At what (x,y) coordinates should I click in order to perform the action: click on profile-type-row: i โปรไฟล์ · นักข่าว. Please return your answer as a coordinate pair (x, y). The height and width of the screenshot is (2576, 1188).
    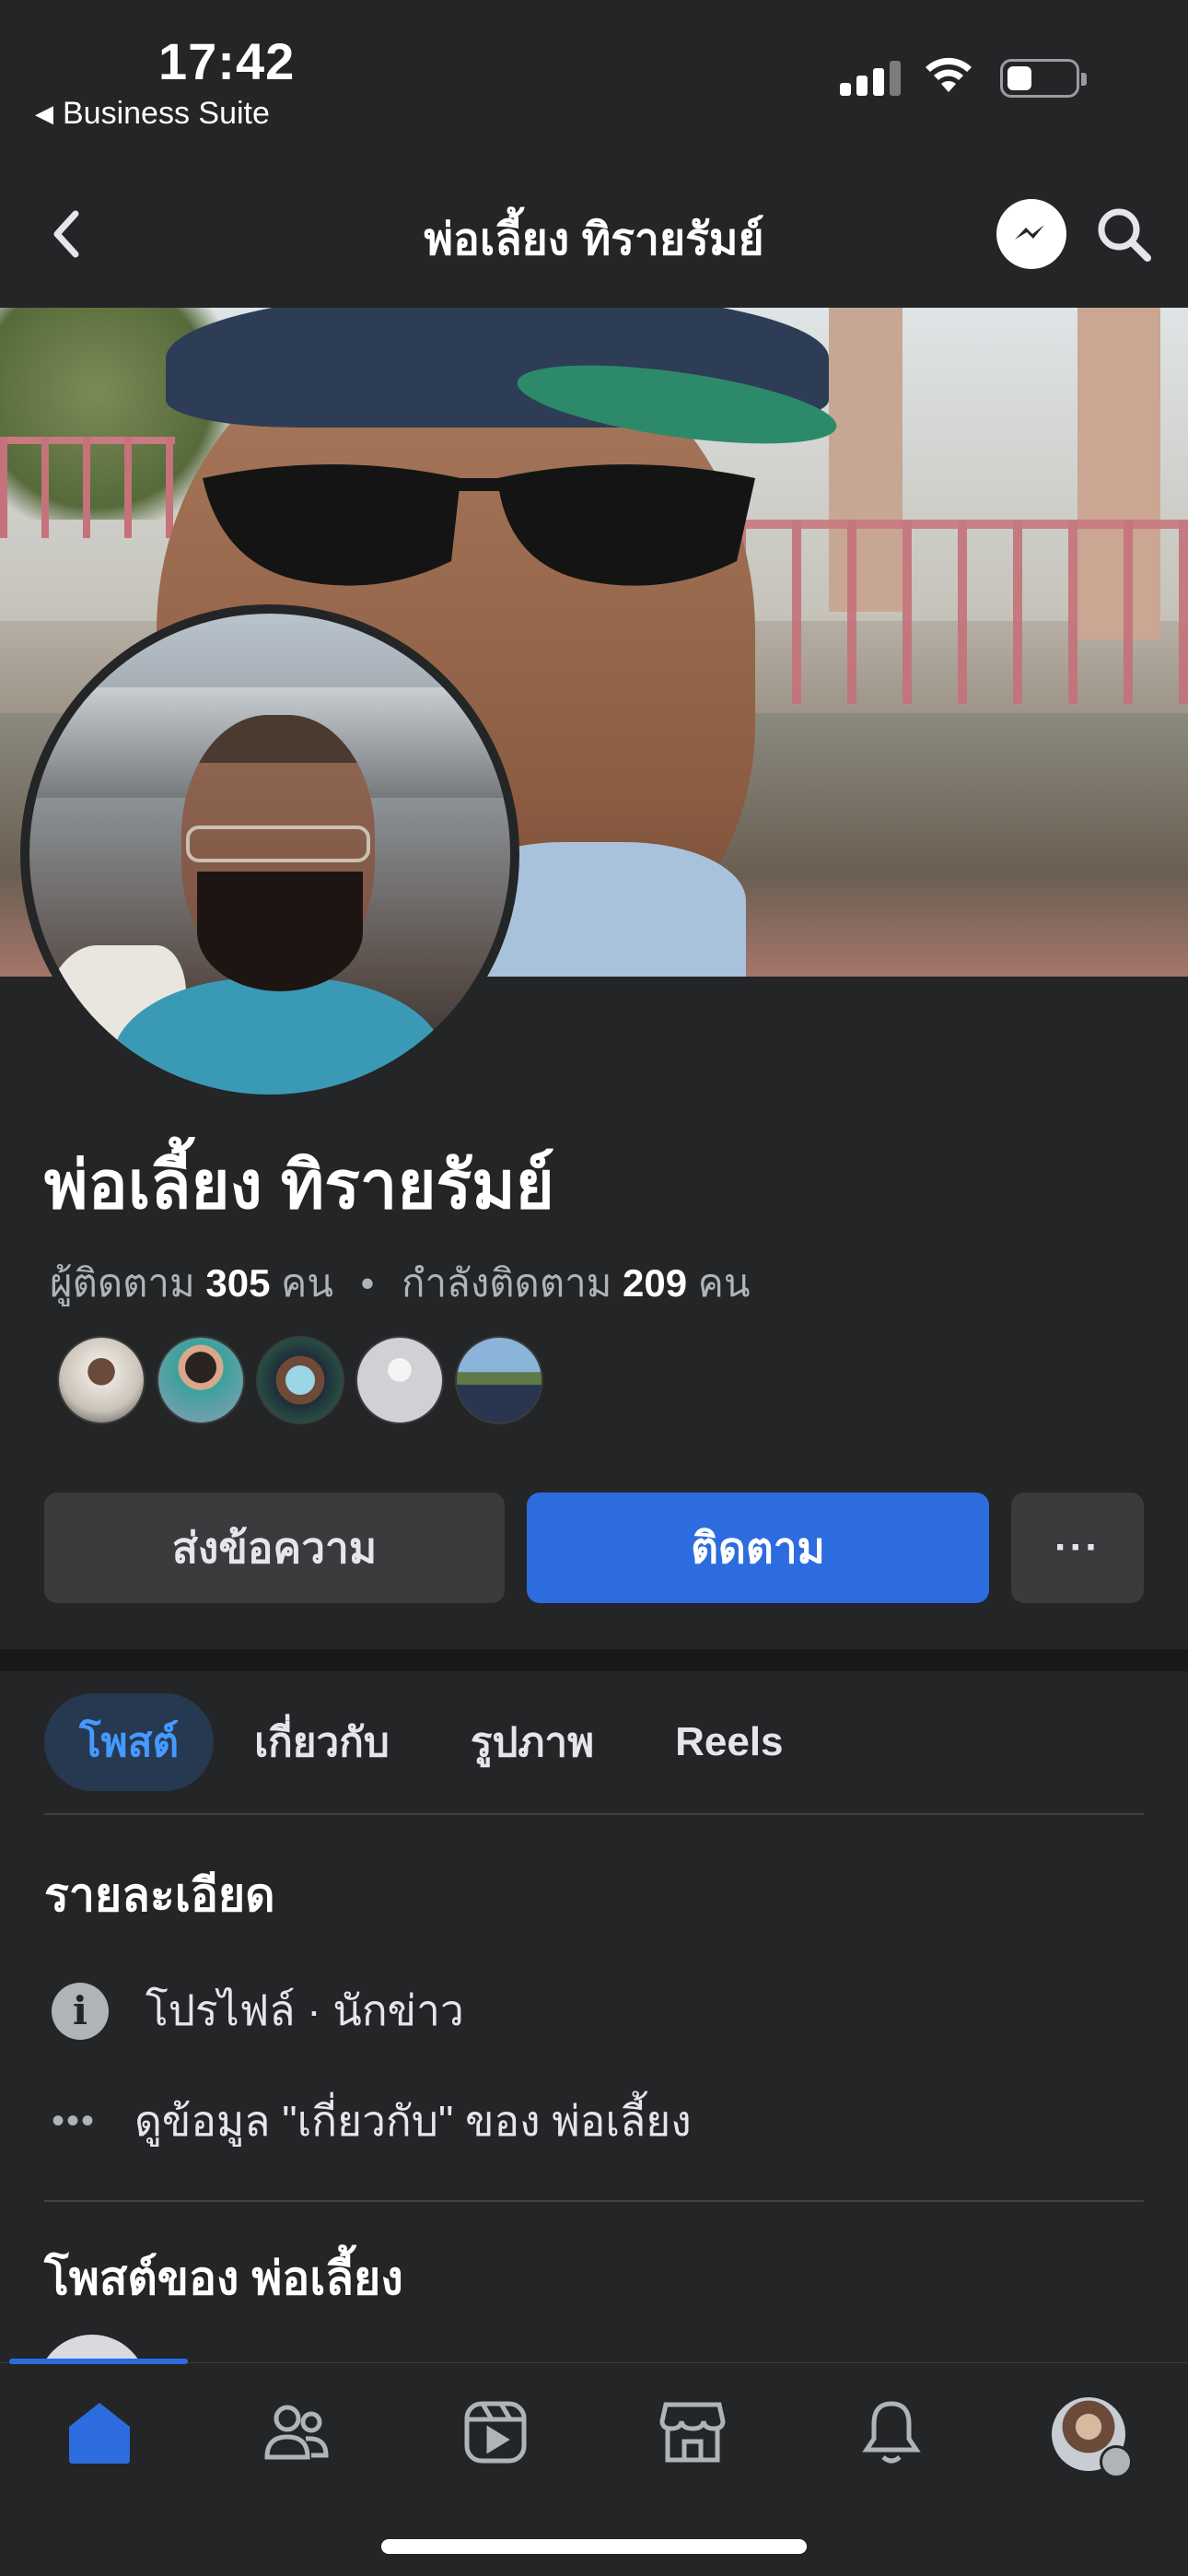
    Looking at the image, I should click on (258, 2010).